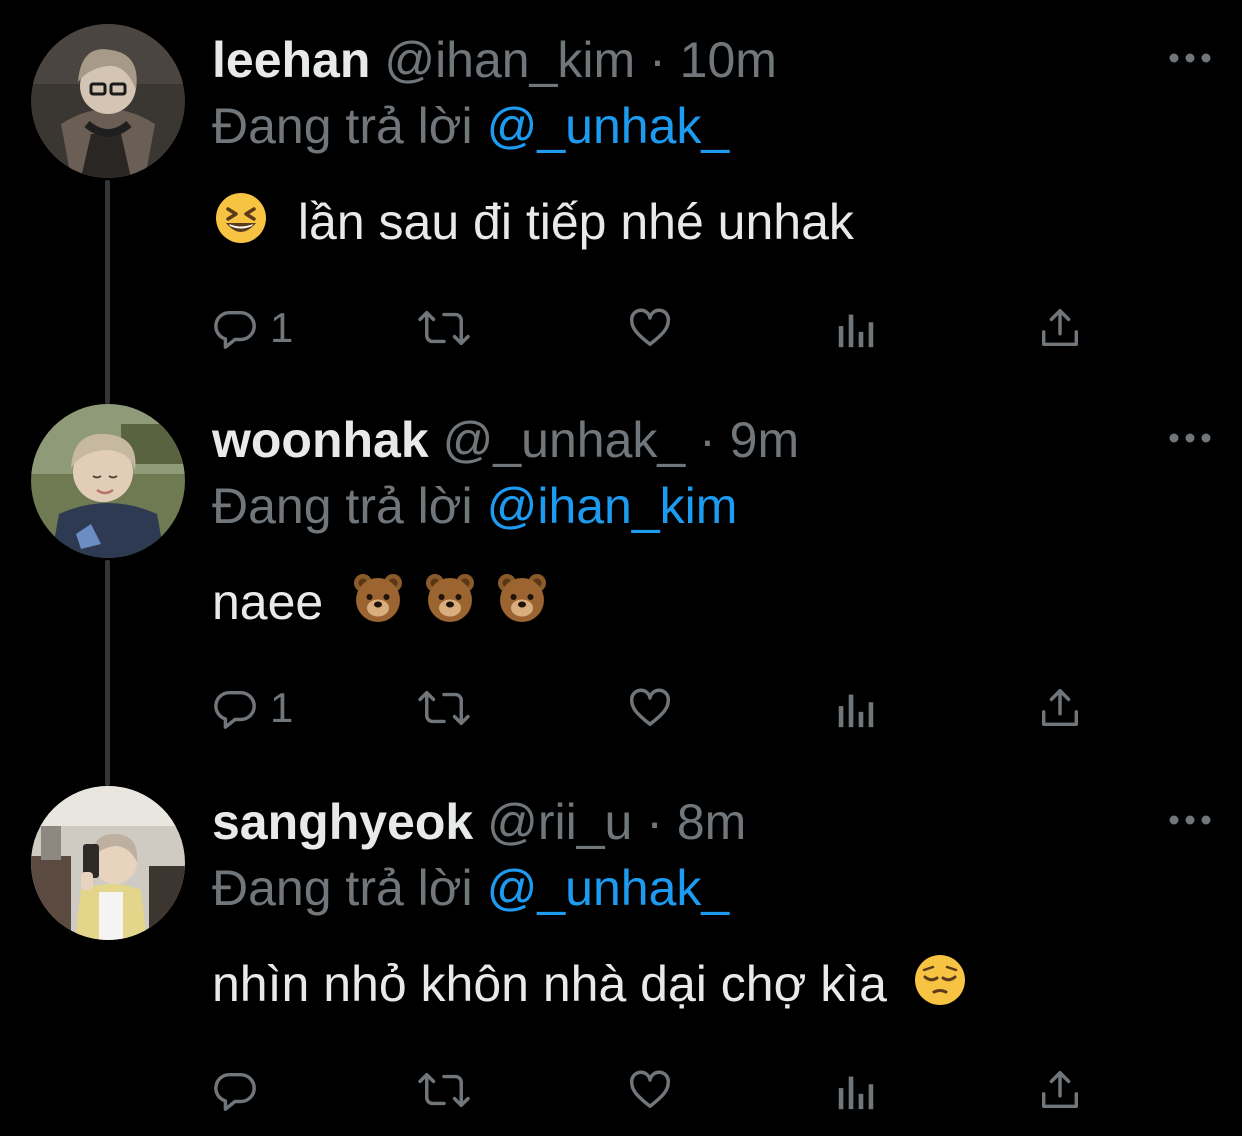 This screenshot has height=1136, width=1242. I want to click on user-handle: @ihan_kim, so click(509, 60).